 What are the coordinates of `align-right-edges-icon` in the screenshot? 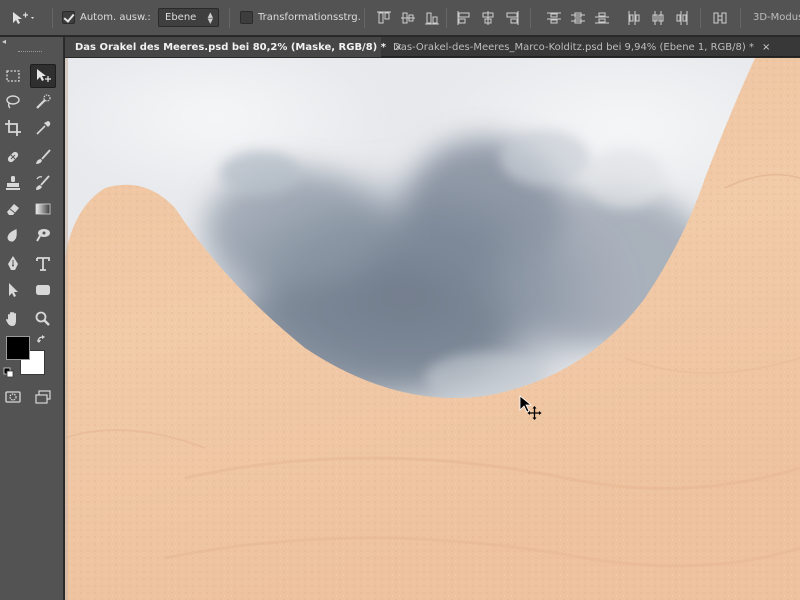 It's located at (512, 18).